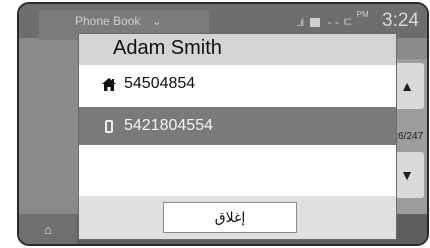 This screenshot has height=248, width=430. What do you see at coordinates (407, 86) in the screenshot?
I see `triangle-up-icon: ▲` at bounding box center [407, 86].